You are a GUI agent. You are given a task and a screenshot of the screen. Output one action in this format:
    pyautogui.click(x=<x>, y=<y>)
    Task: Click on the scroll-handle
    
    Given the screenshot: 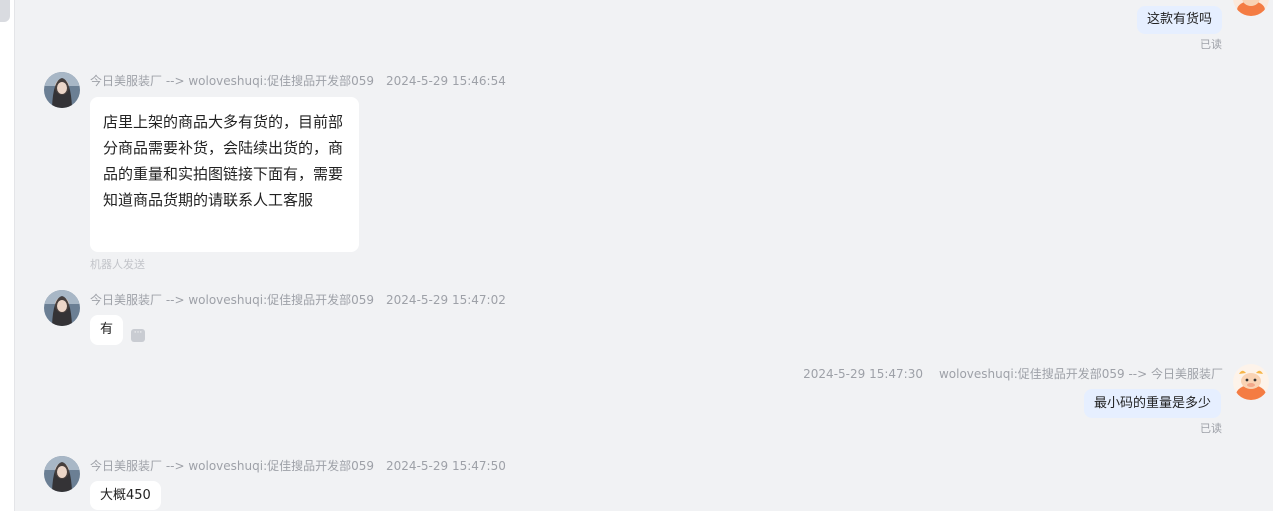 What is the action you would take?
    pyautogui.click(x=5, y=11)
    